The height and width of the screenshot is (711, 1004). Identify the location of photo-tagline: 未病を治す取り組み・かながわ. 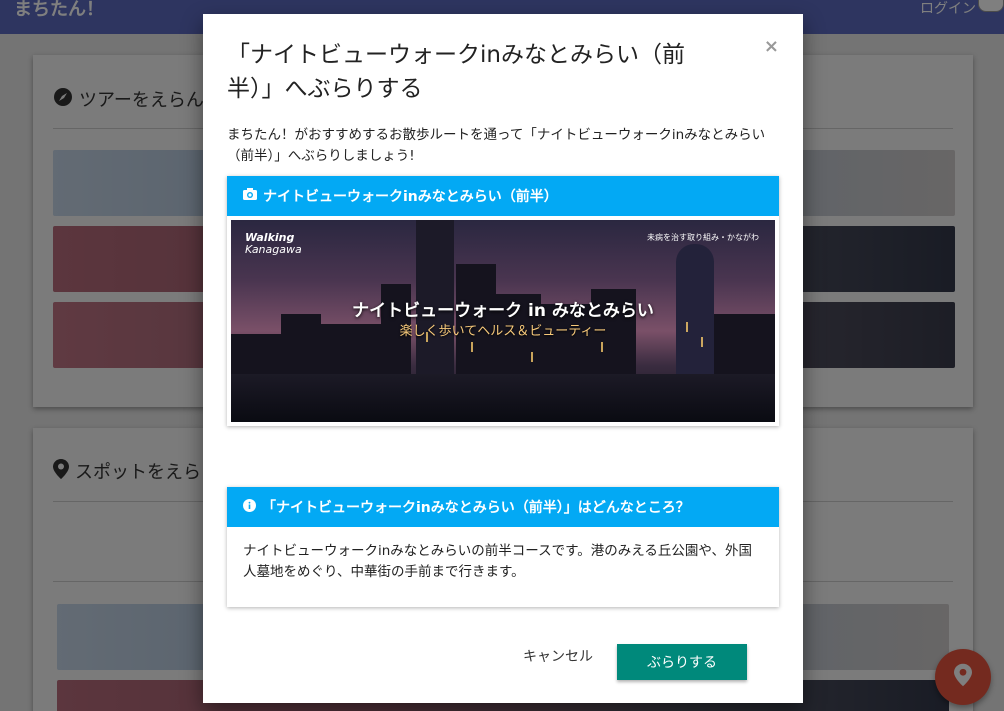
(703, 237).